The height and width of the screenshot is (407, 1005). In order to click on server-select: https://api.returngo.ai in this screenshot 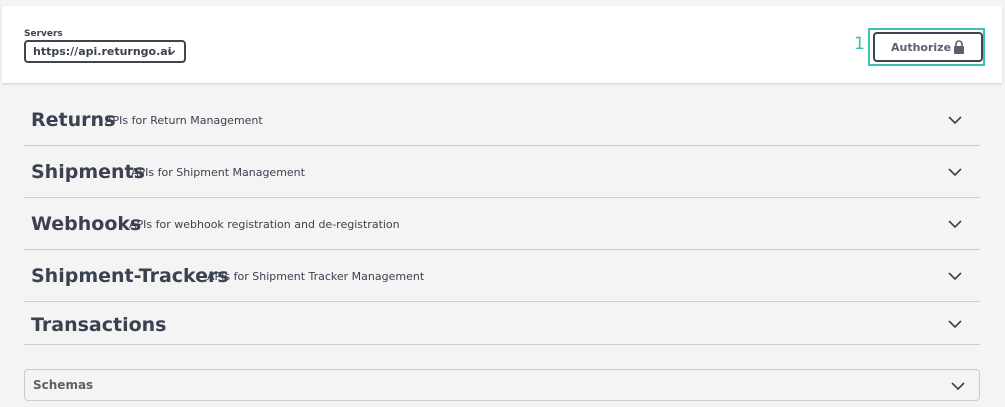, I will do `click(105, 51)`.